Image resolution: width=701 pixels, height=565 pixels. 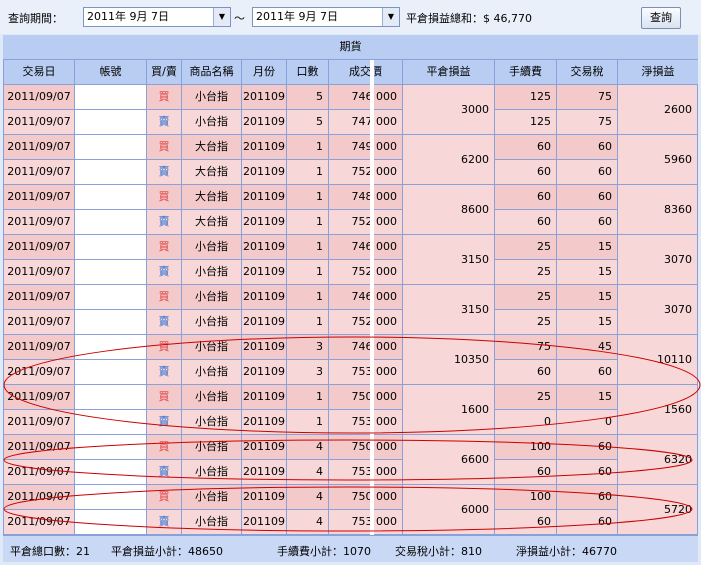 What do you see at coordinates (525, 347) in the screenshot?
I see `fee-cell: 75` at bounding box center [525, 347].